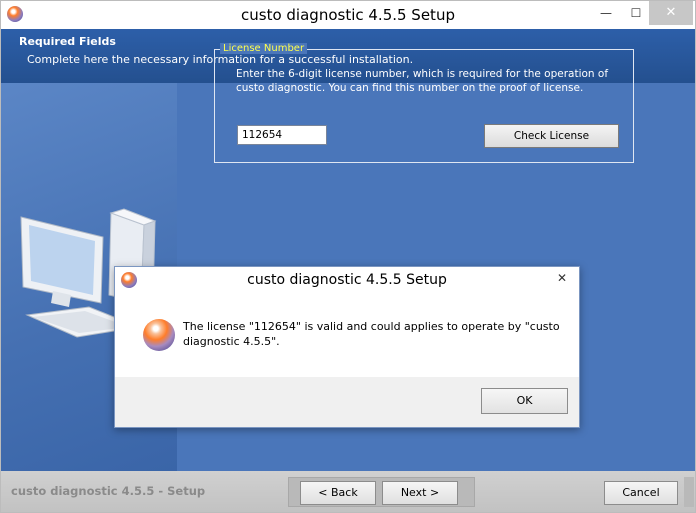 This screenshot has height=513, width=696. Describe the element at coordinates (159, 335) in the screenshot. I see `info-orb-icon` at that location.